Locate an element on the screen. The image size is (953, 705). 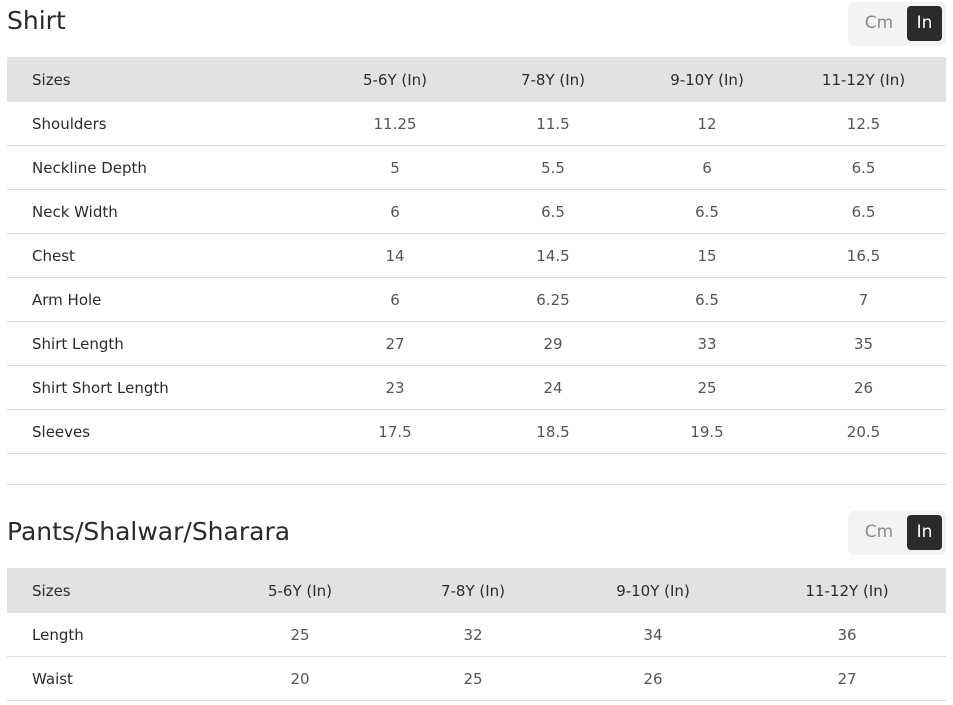
table-row: Sleeves 17.5 18.5 19.5 20.5 is located at coordinates (476, 431).